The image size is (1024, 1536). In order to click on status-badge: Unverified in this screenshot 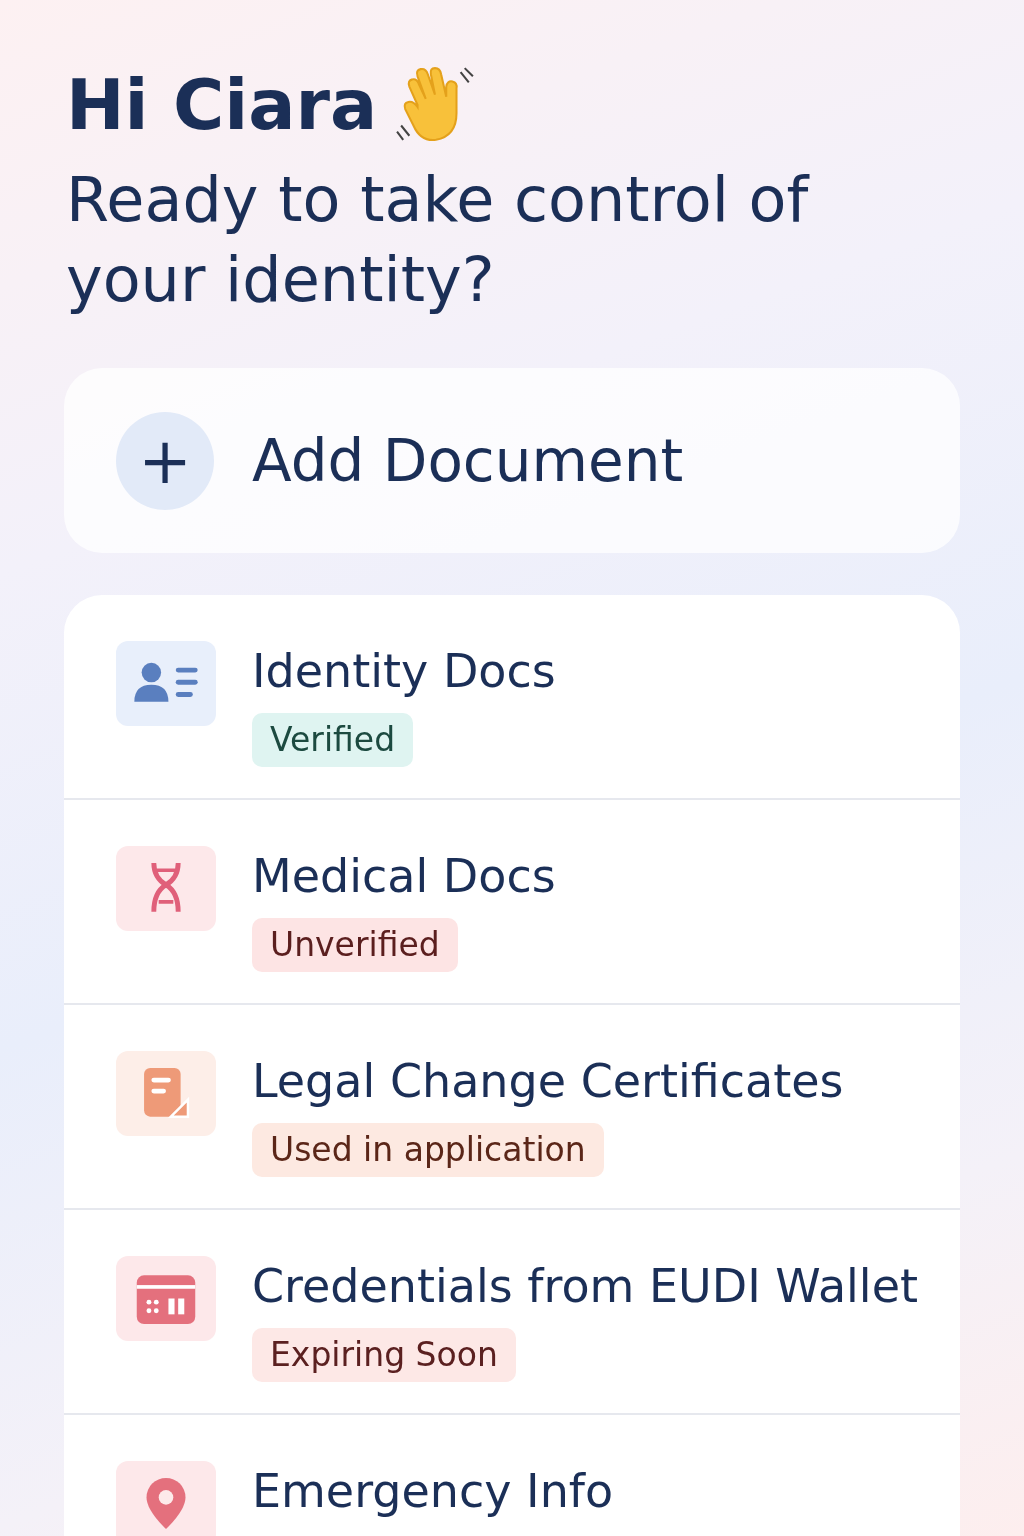, I will do `click(355, 945)`.